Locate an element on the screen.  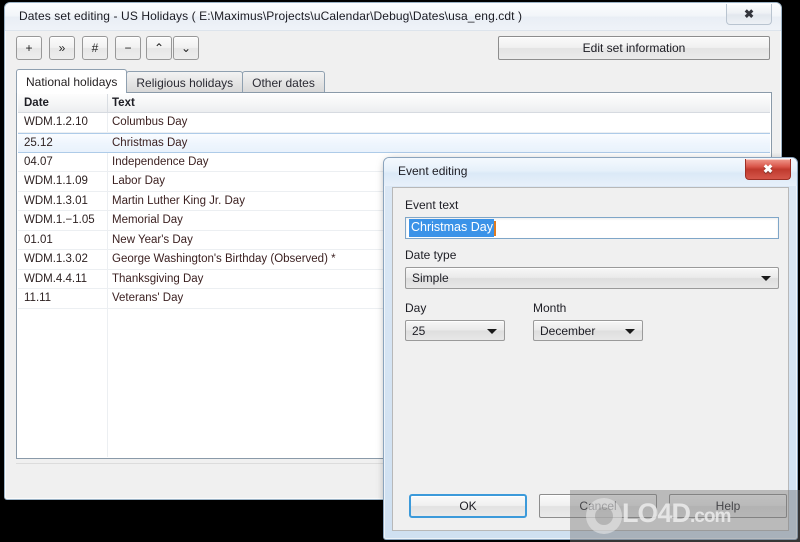
column-header-date: Date is located at coordinates (36, 103).